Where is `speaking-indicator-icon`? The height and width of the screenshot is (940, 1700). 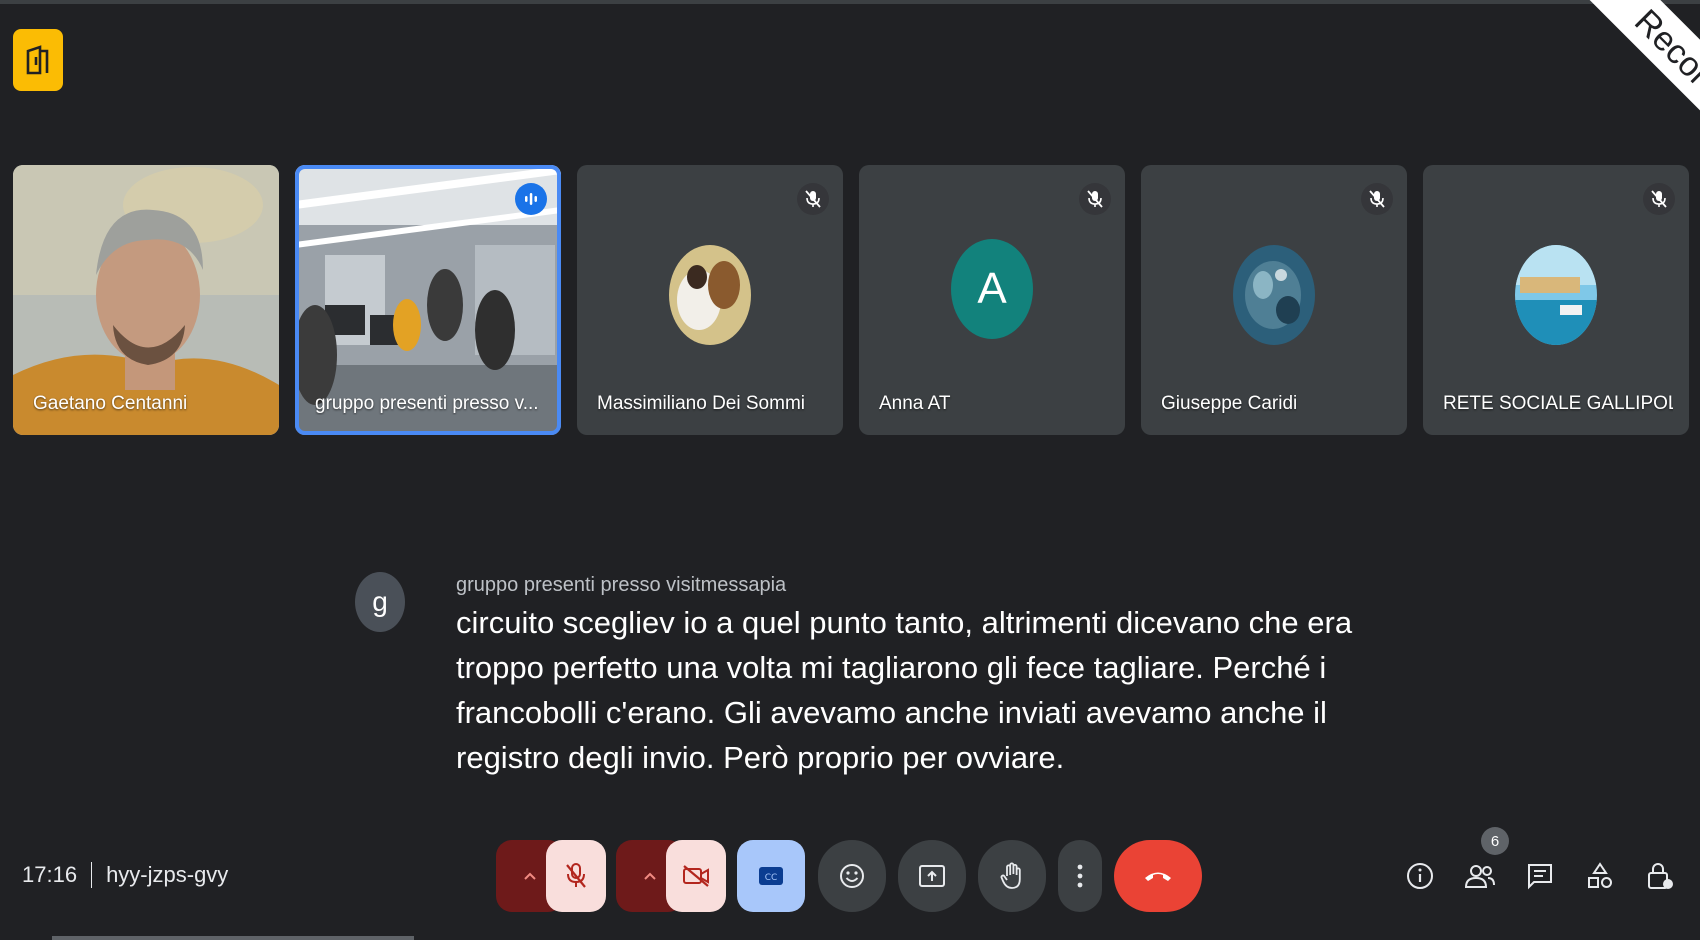
speaking-indicator-icon is located at coordinates (531, 199).